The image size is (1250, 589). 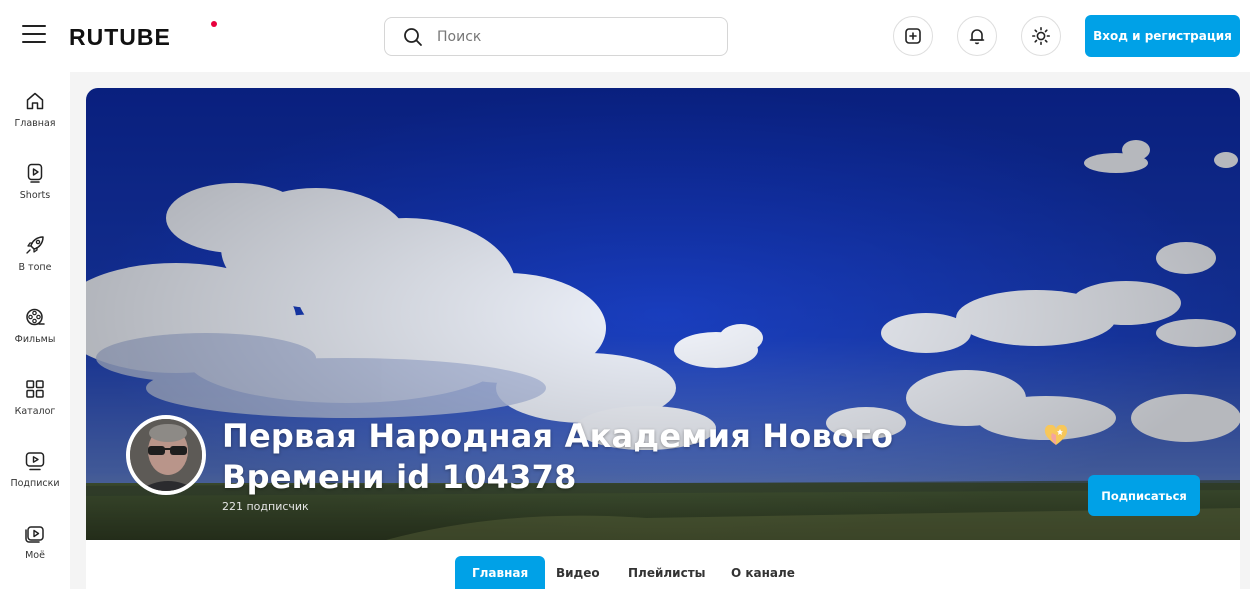 I want to click on add-video-icon, so click(x=913, y=36).